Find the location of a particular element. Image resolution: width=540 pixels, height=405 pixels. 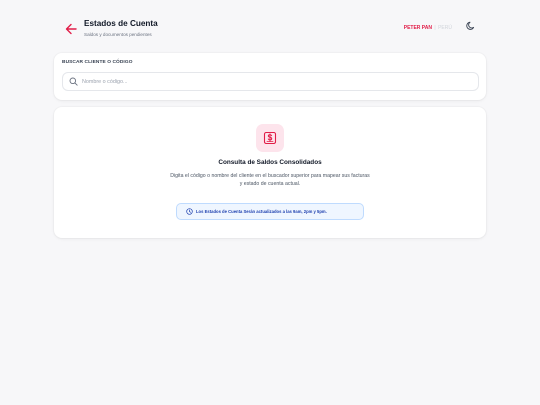

arrow-left-icon is located at coordinates (71, 29).